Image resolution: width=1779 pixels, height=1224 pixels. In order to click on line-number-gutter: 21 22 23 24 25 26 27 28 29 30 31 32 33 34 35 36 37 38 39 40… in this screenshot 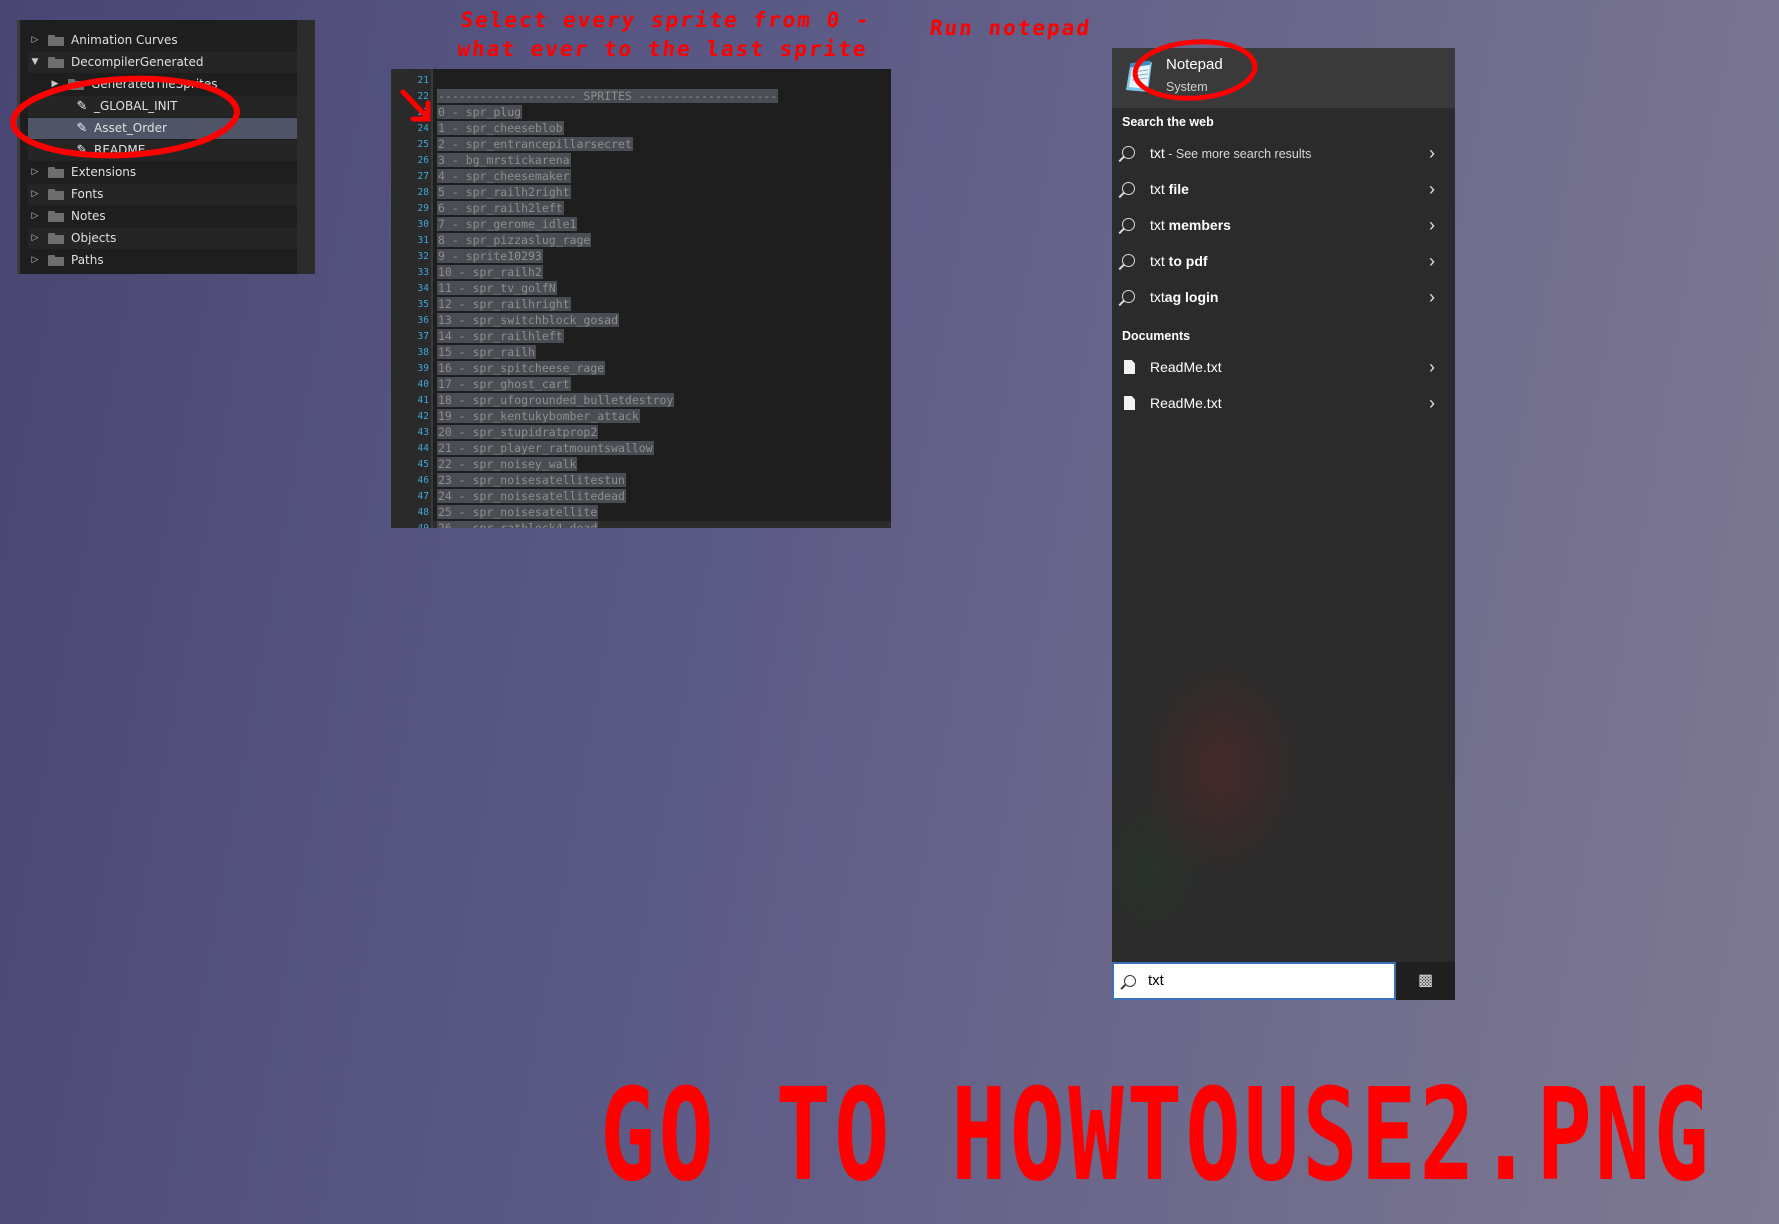, I will do `click(412, 298)`.